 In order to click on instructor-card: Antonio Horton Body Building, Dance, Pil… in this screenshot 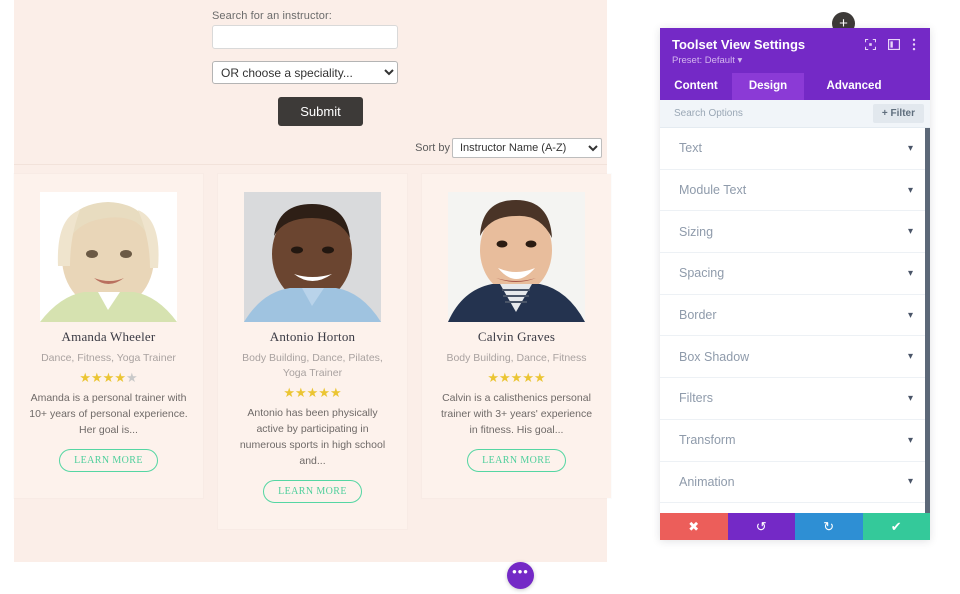, I will do `click(312, 351)`.